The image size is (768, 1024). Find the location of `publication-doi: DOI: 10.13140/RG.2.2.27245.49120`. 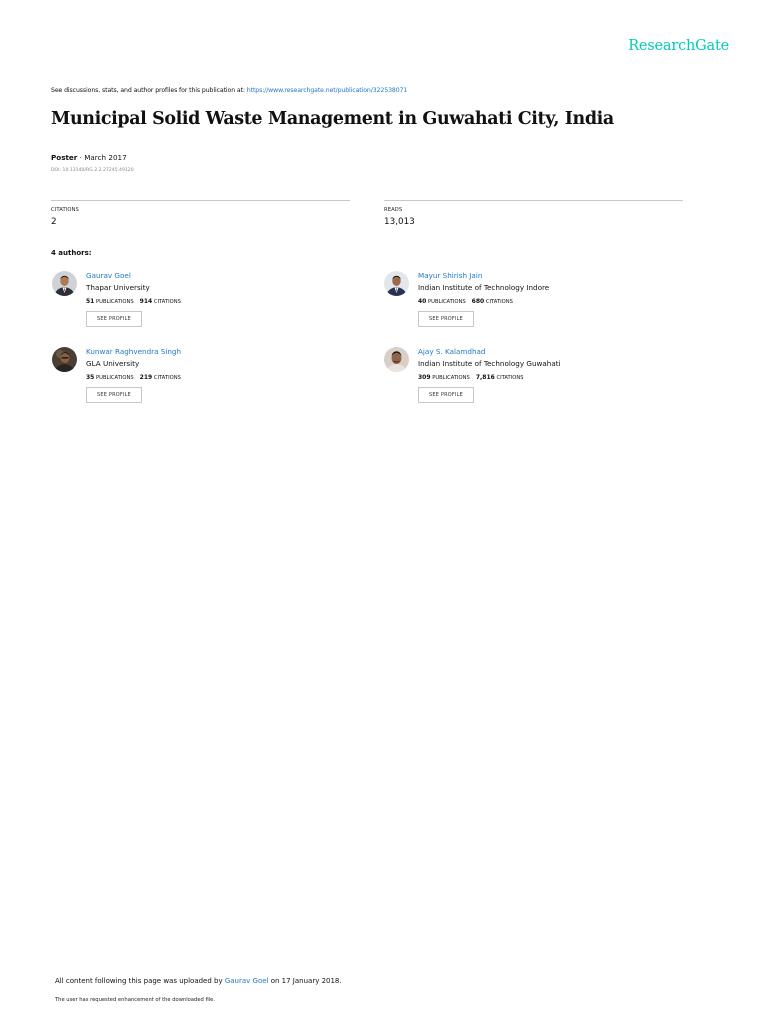

publication-doi: DOI: 10.13140/RG.2.2.27245.49120 is located at coordinates (92, 170).